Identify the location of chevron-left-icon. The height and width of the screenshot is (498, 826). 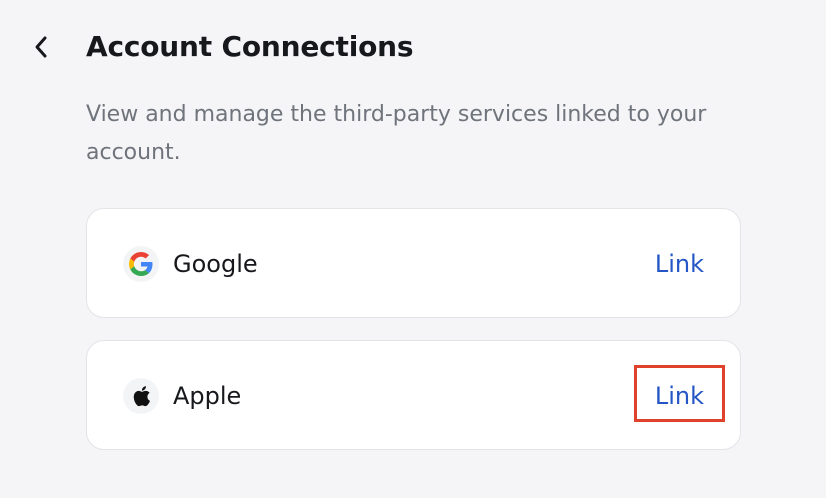
(41, 47).